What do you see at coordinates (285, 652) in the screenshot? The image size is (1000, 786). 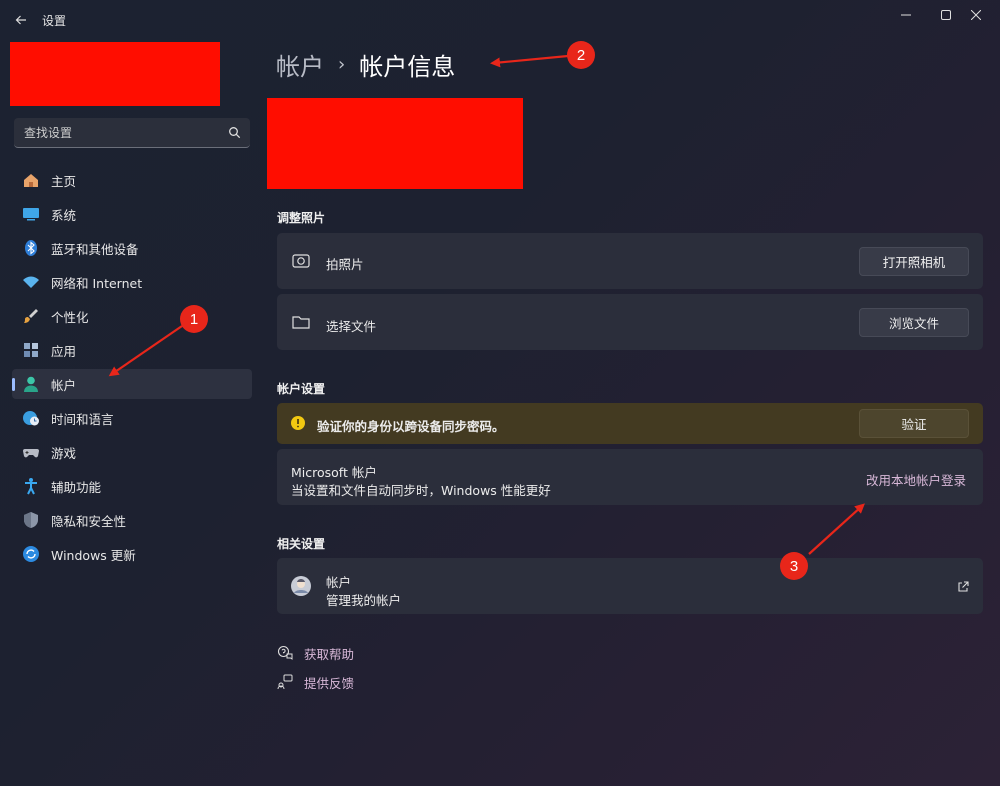 I see `help-chat-icon` at bounding box center [285, 652].